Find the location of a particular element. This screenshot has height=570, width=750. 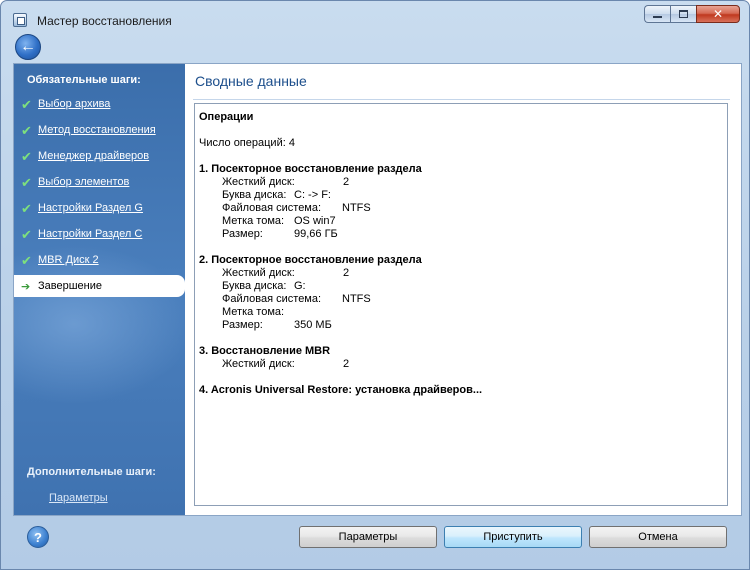

sidebar-item-label: Выбор элементов is located at coordinates (84, 182).